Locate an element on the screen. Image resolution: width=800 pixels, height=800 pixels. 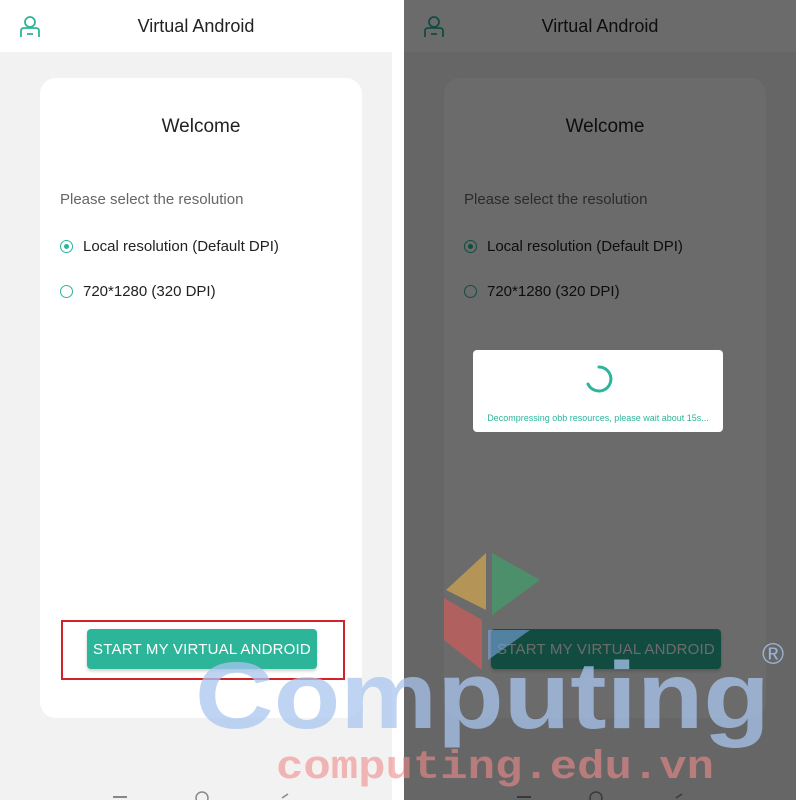
top-bar: Virtual Android is located at coordinates (196, 26).